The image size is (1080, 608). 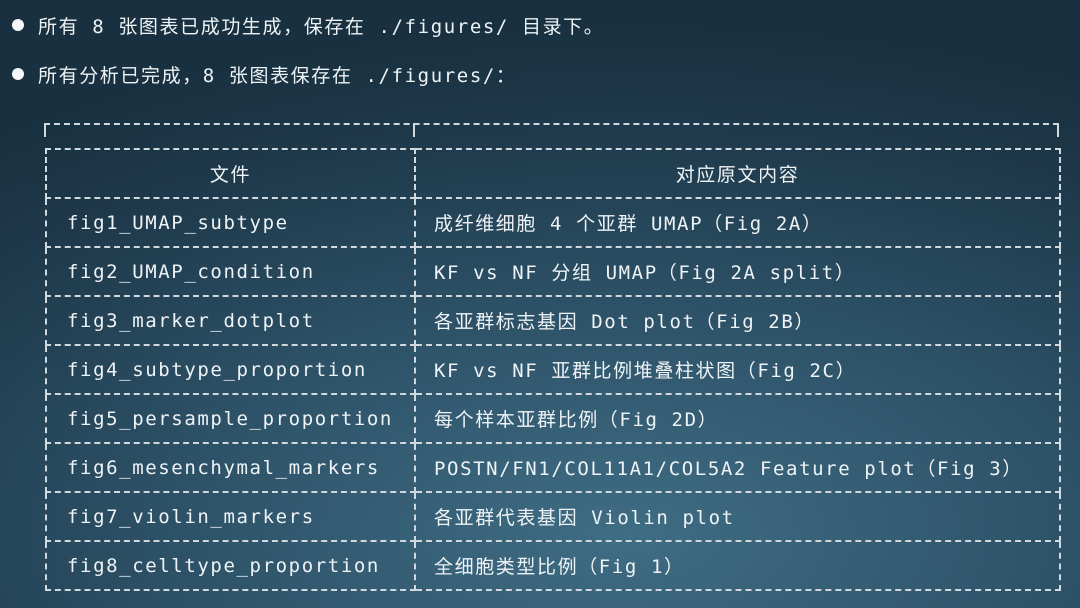 I want to click on header-file: 文件, so click(x=230, y=173).